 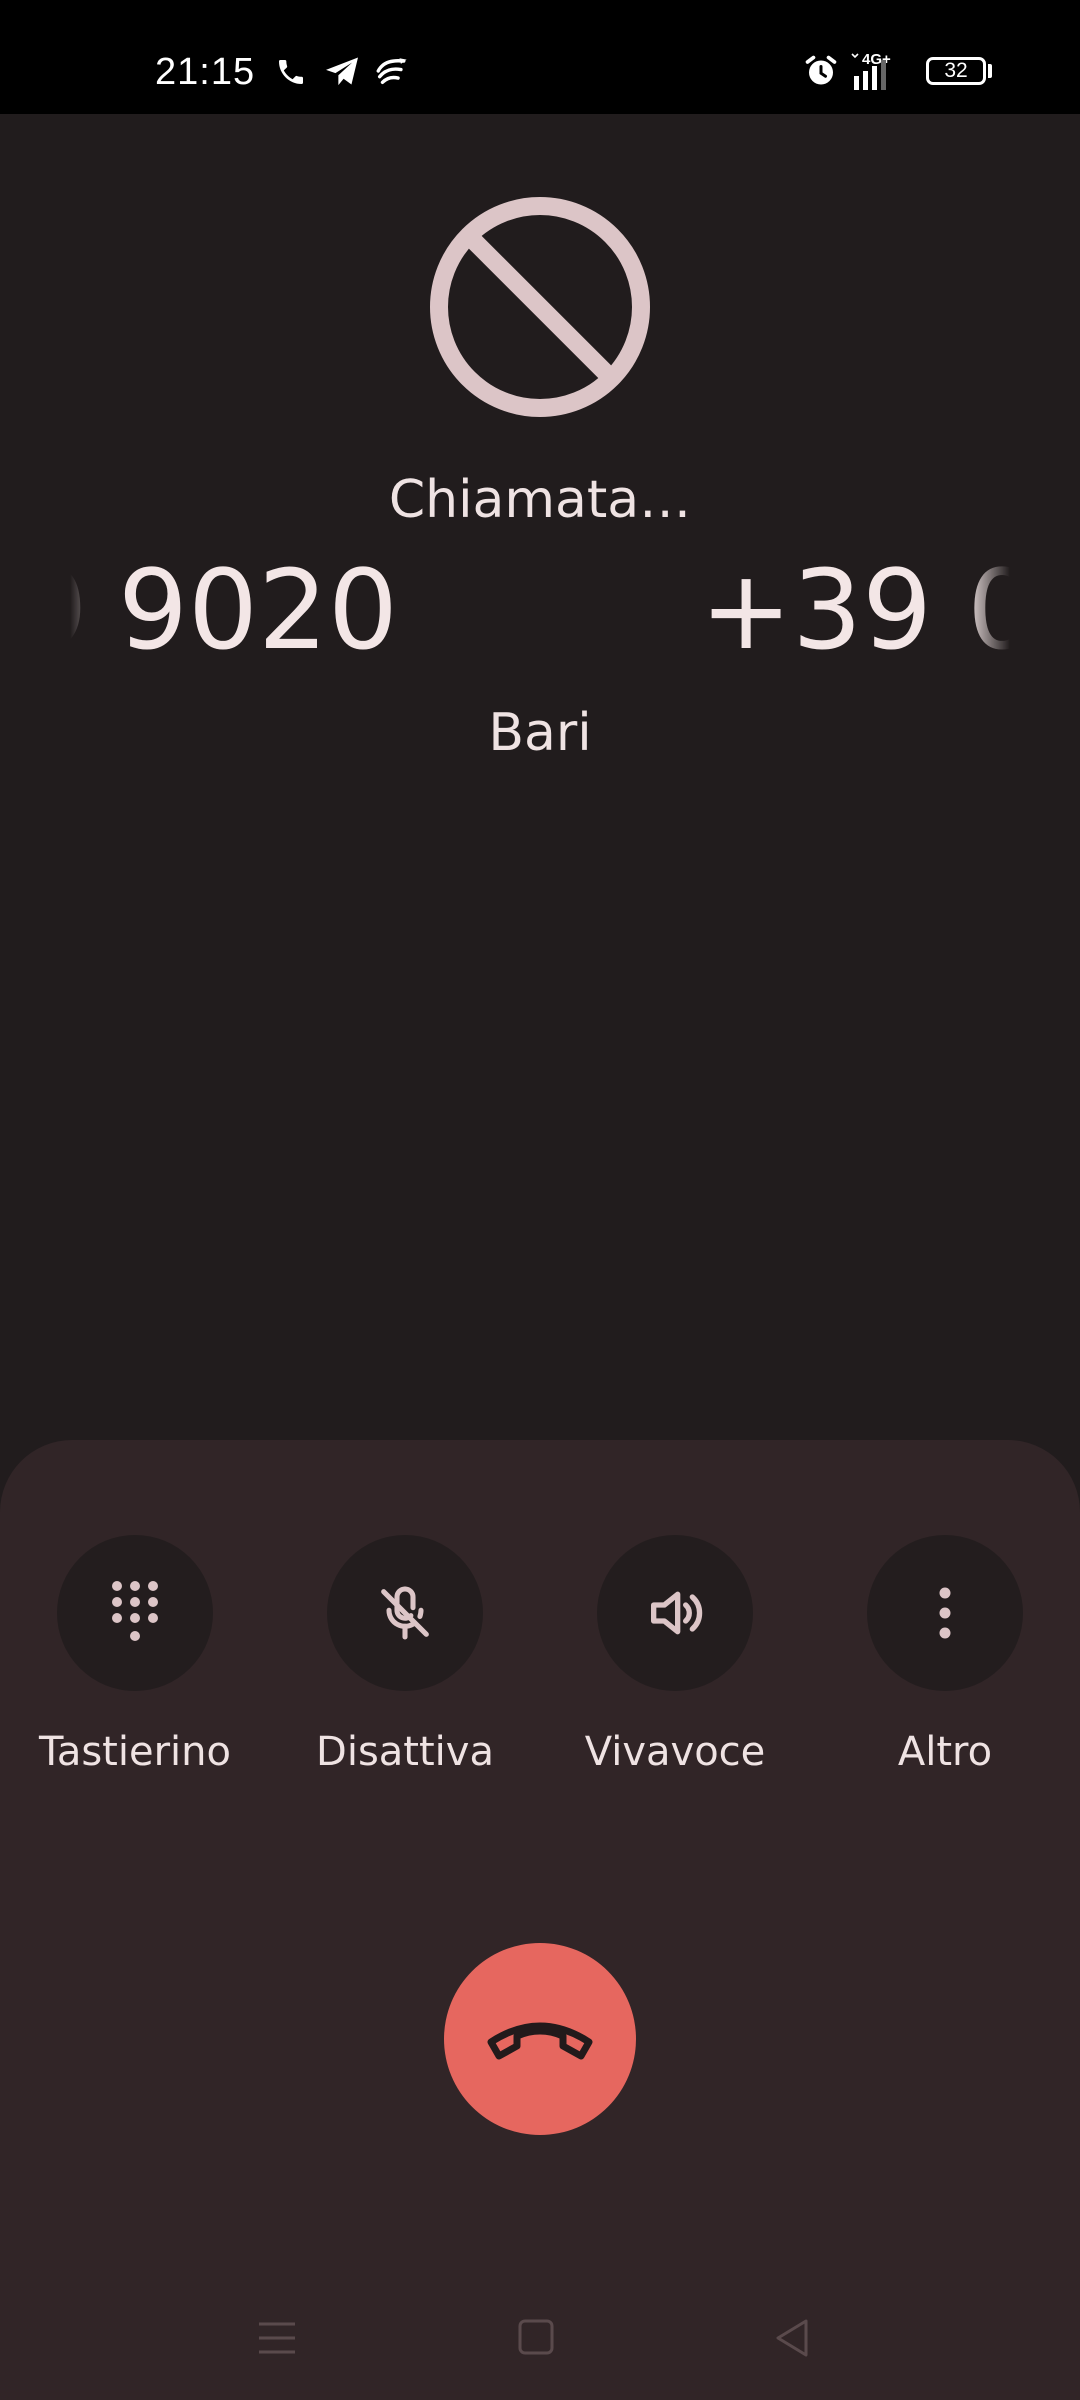 I want to click on speaker-icon, so click(x=677, y=1613).